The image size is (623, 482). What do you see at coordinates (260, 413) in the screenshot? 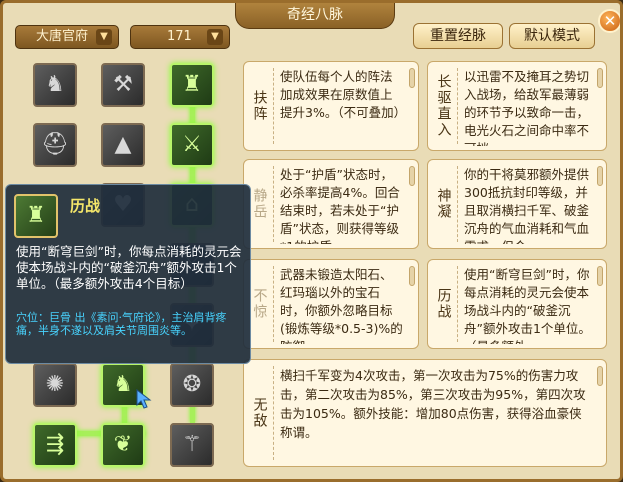
I see `skill-card-name: 无敌` at bounding box center [260, 413].